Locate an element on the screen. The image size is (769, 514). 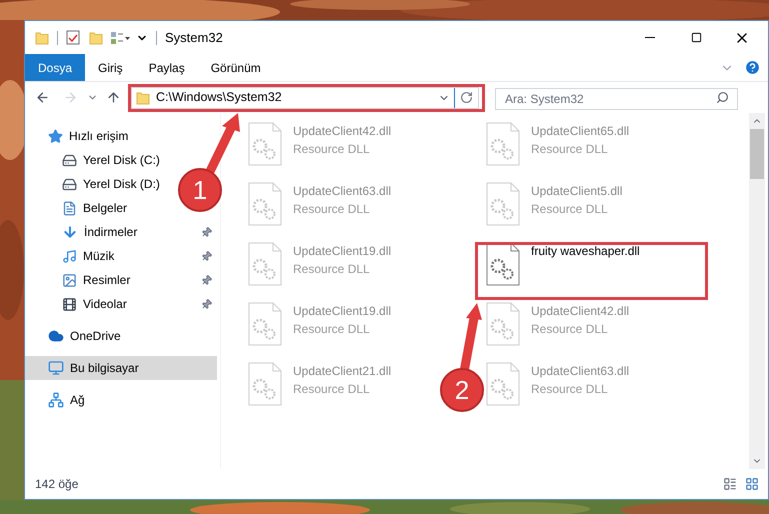
nav-item: Hızlı erişim is located at coordinates (78, 136).